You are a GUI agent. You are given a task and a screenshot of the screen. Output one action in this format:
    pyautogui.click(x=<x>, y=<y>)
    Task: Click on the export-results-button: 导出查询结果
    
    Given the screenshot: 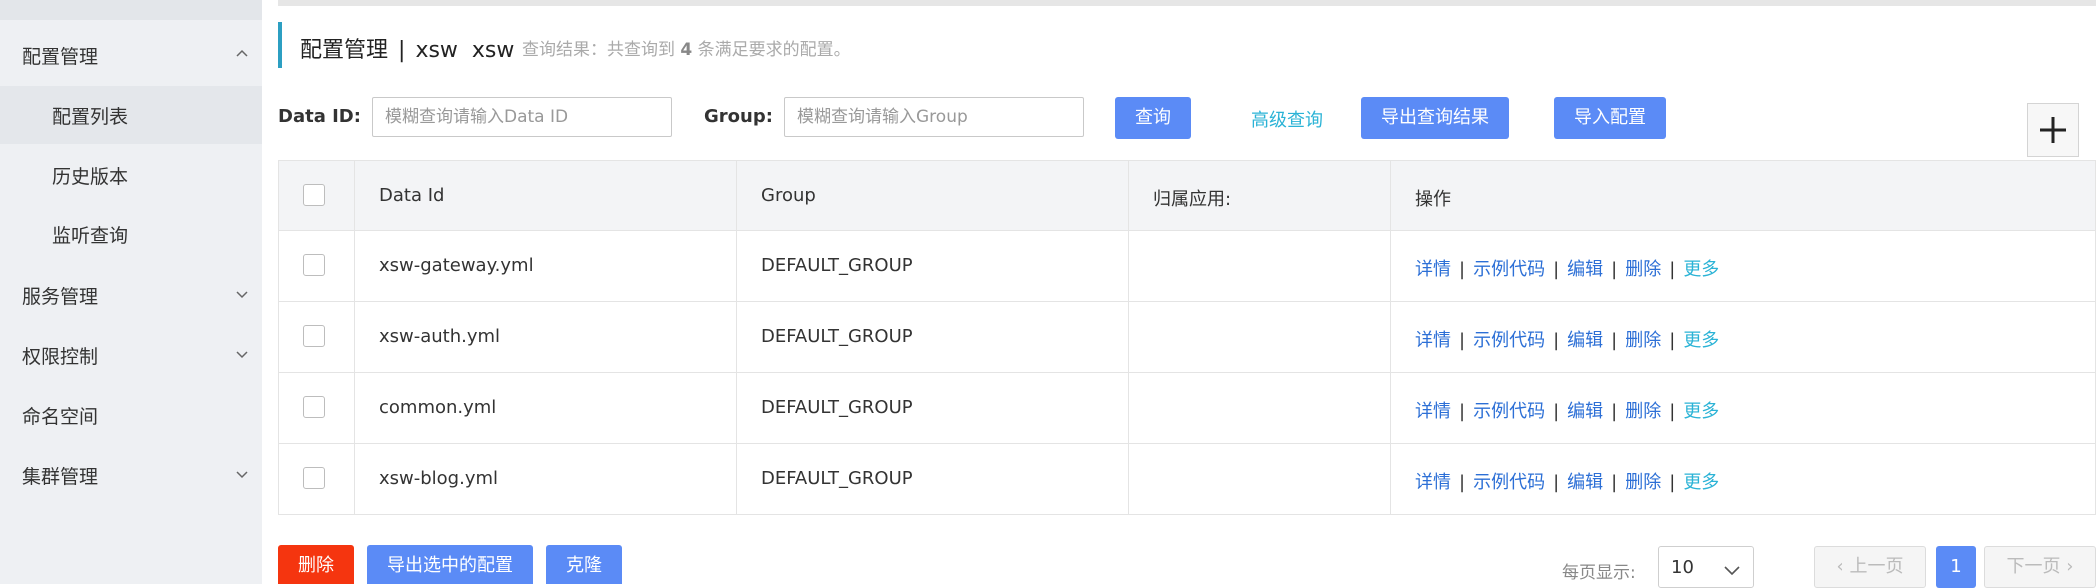 What is the action you would take?
    pyautogui.click(x=1435, y=118)
    